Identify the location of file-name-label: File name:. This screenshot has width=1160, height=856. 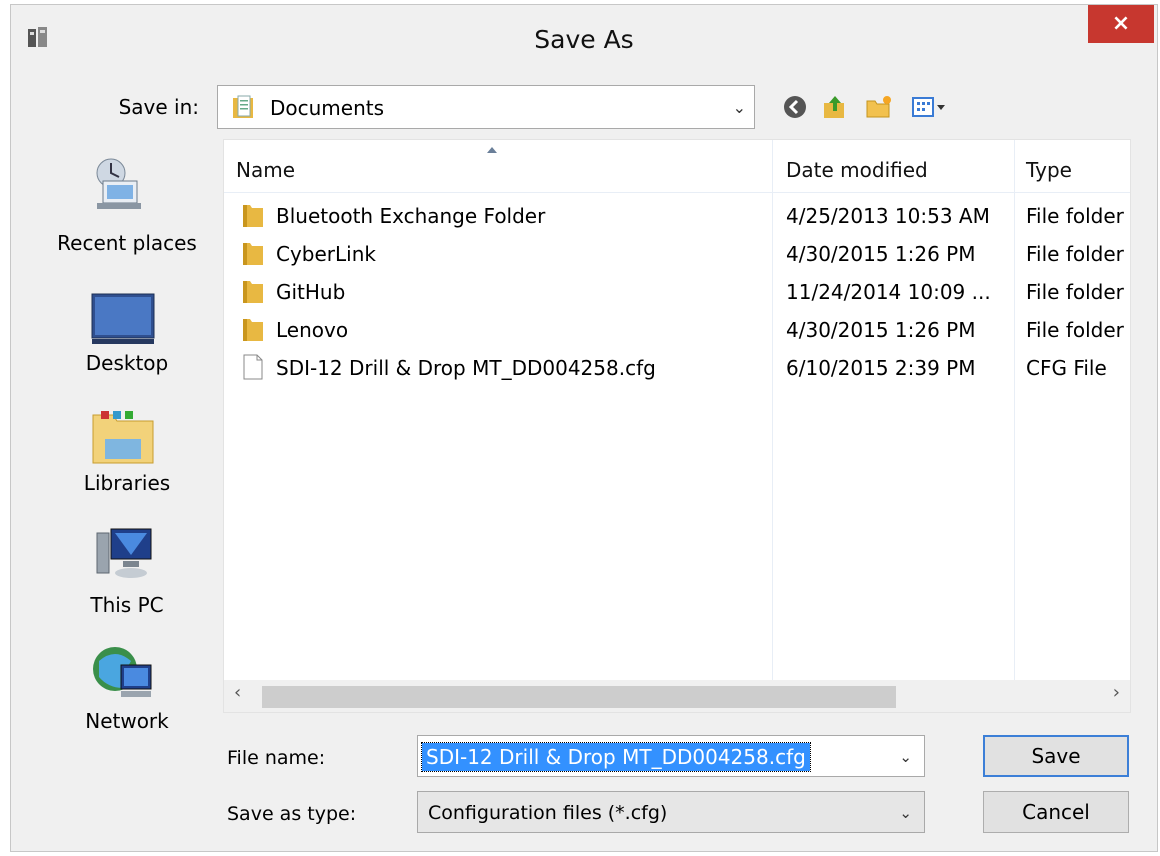
(276, 758).